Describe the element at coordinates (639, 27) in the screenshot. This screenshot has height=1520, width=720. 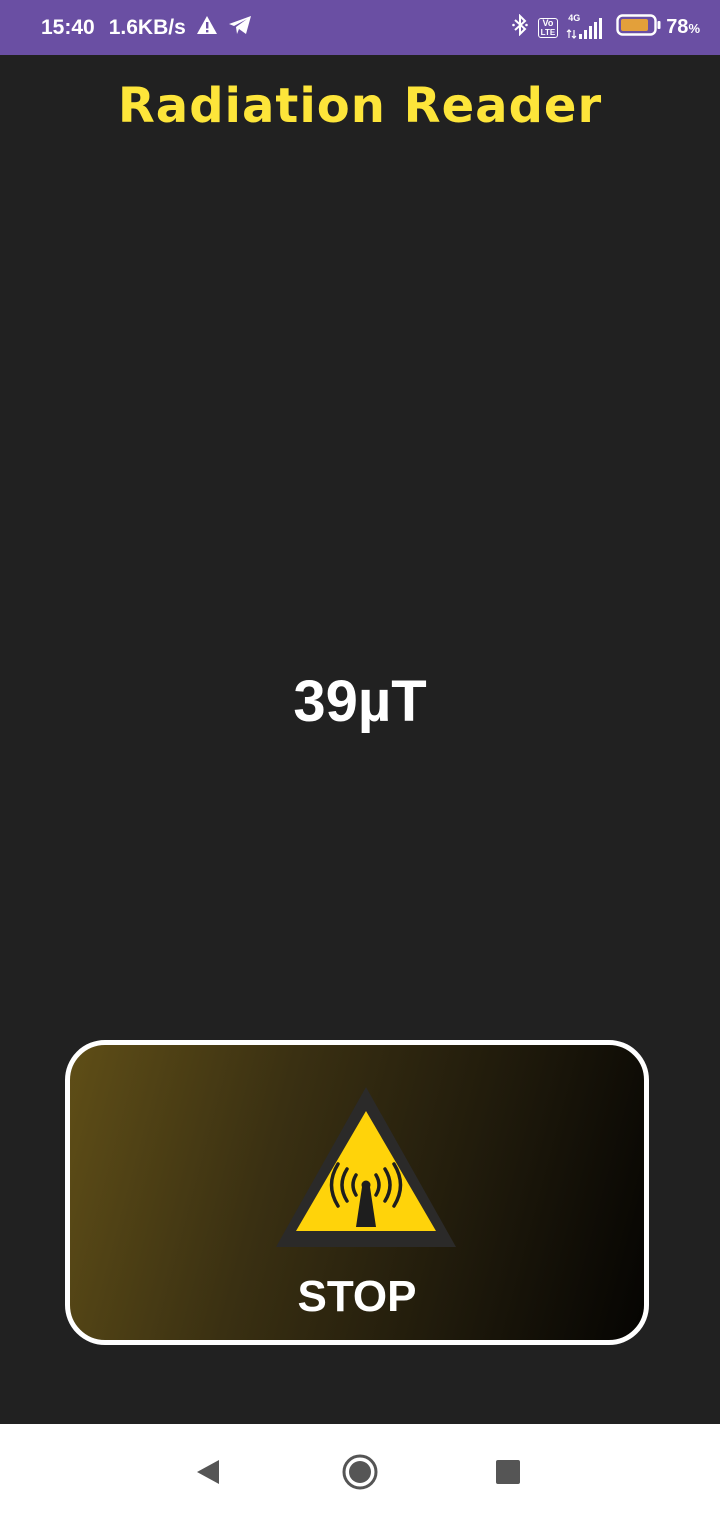
I see `battery-icon` at that location.